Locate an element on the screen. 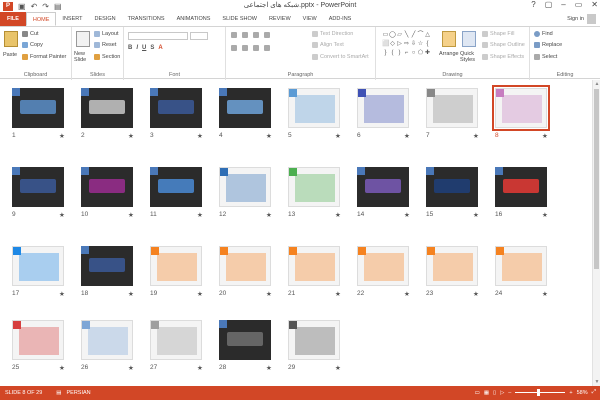 The width and height of the screenshot is (600, 400). shape-option: ○ is located at coordinates (413, 53).